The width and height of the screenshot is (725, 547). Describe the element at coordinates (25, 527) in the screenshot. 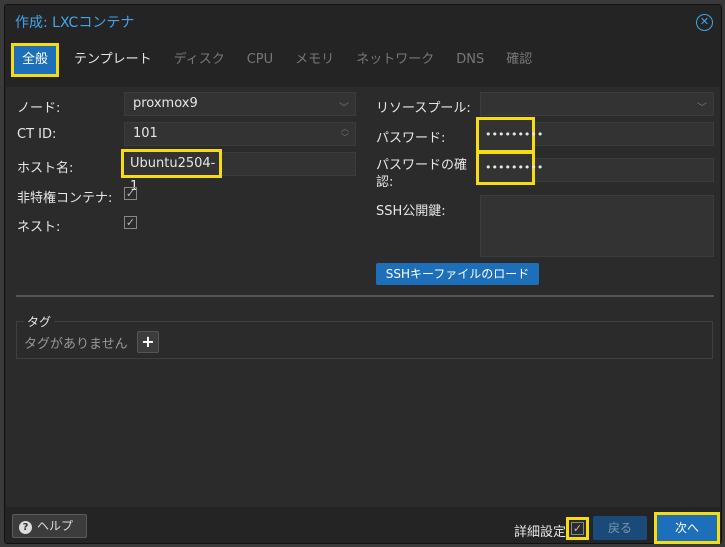

I see `question-circle-icon: ?` at that location.